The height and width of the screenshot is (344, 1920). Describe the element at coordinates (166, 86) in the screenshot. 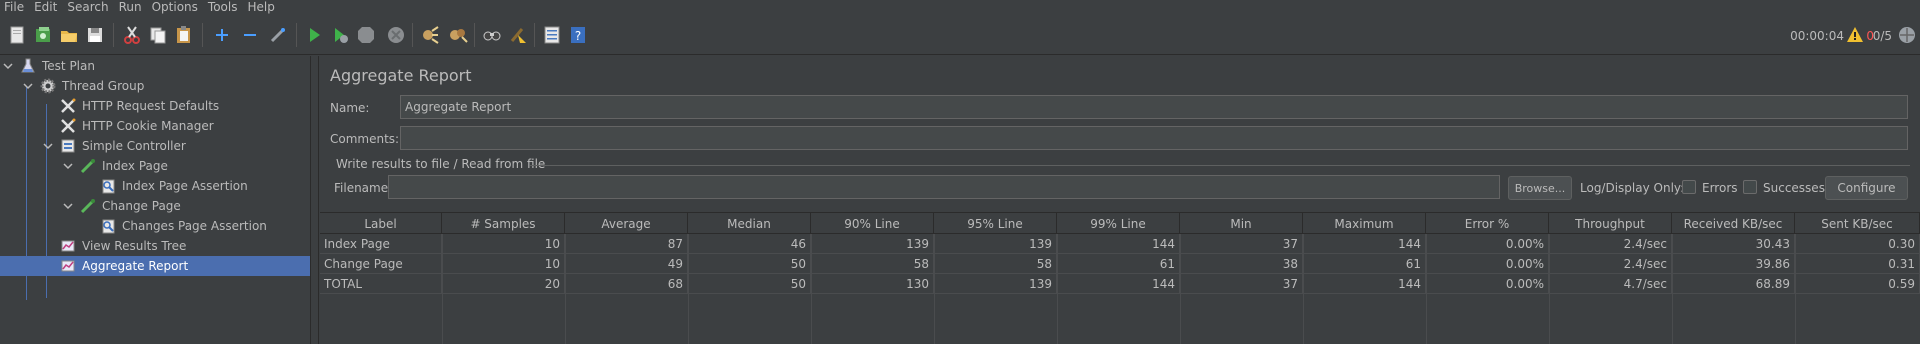

I see `tree-node-thread-group: Thread Group` at that location.